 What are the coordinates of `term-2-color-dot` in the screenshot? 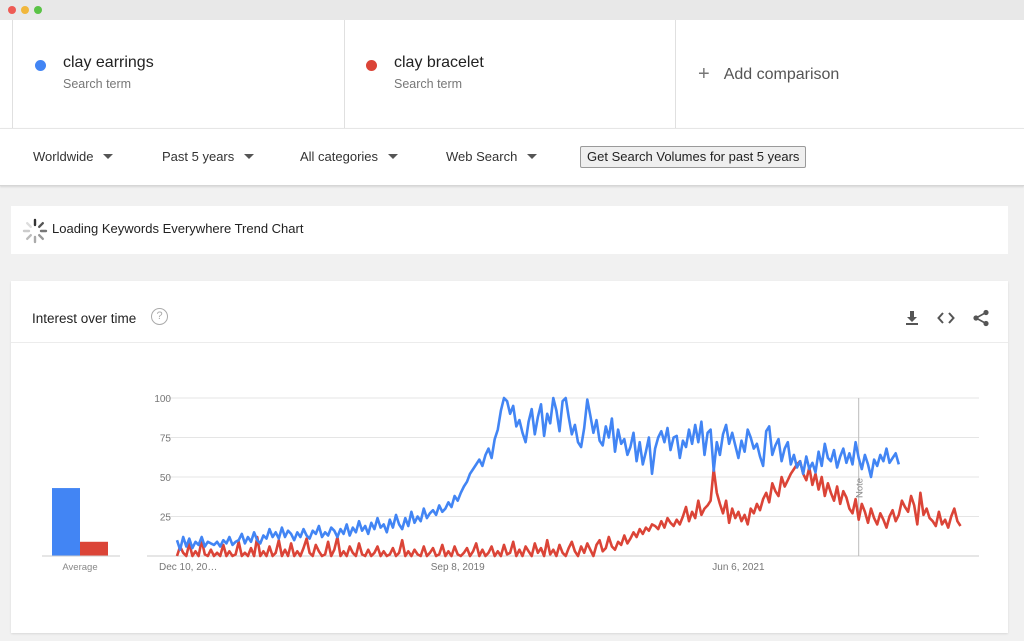 It's located at (371, 65).